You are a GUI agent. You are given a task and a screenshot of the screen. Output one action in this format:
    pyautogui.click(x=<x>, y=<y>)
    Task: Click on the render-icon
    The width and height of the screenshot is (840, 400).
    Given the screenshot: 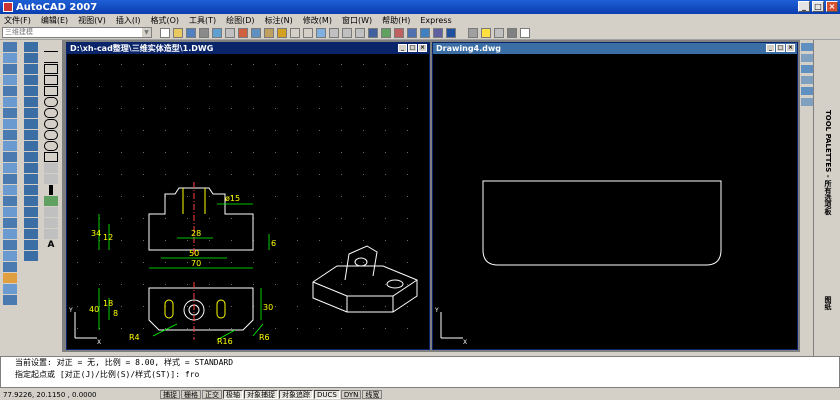 What is the action you would take?
    pyautogui.click(x=10, y=278)
    